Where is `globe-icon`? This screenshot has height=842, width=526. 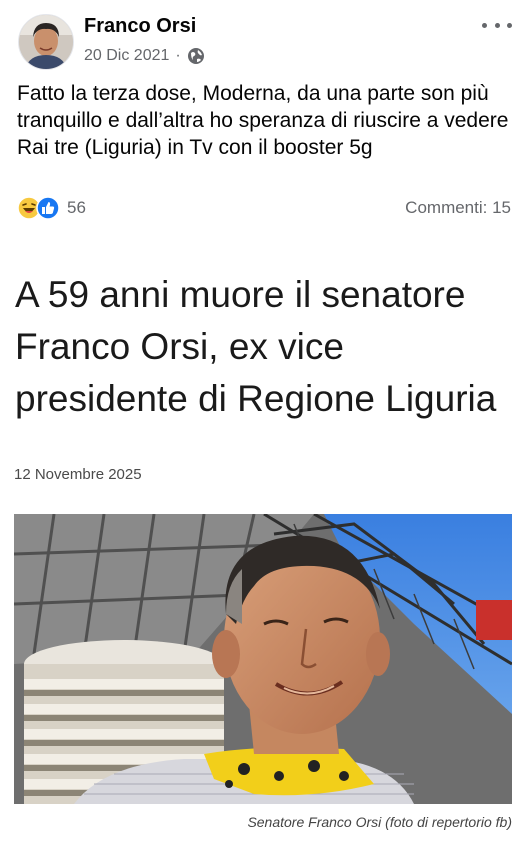
globe-icon is located at coordinates (196, 56).